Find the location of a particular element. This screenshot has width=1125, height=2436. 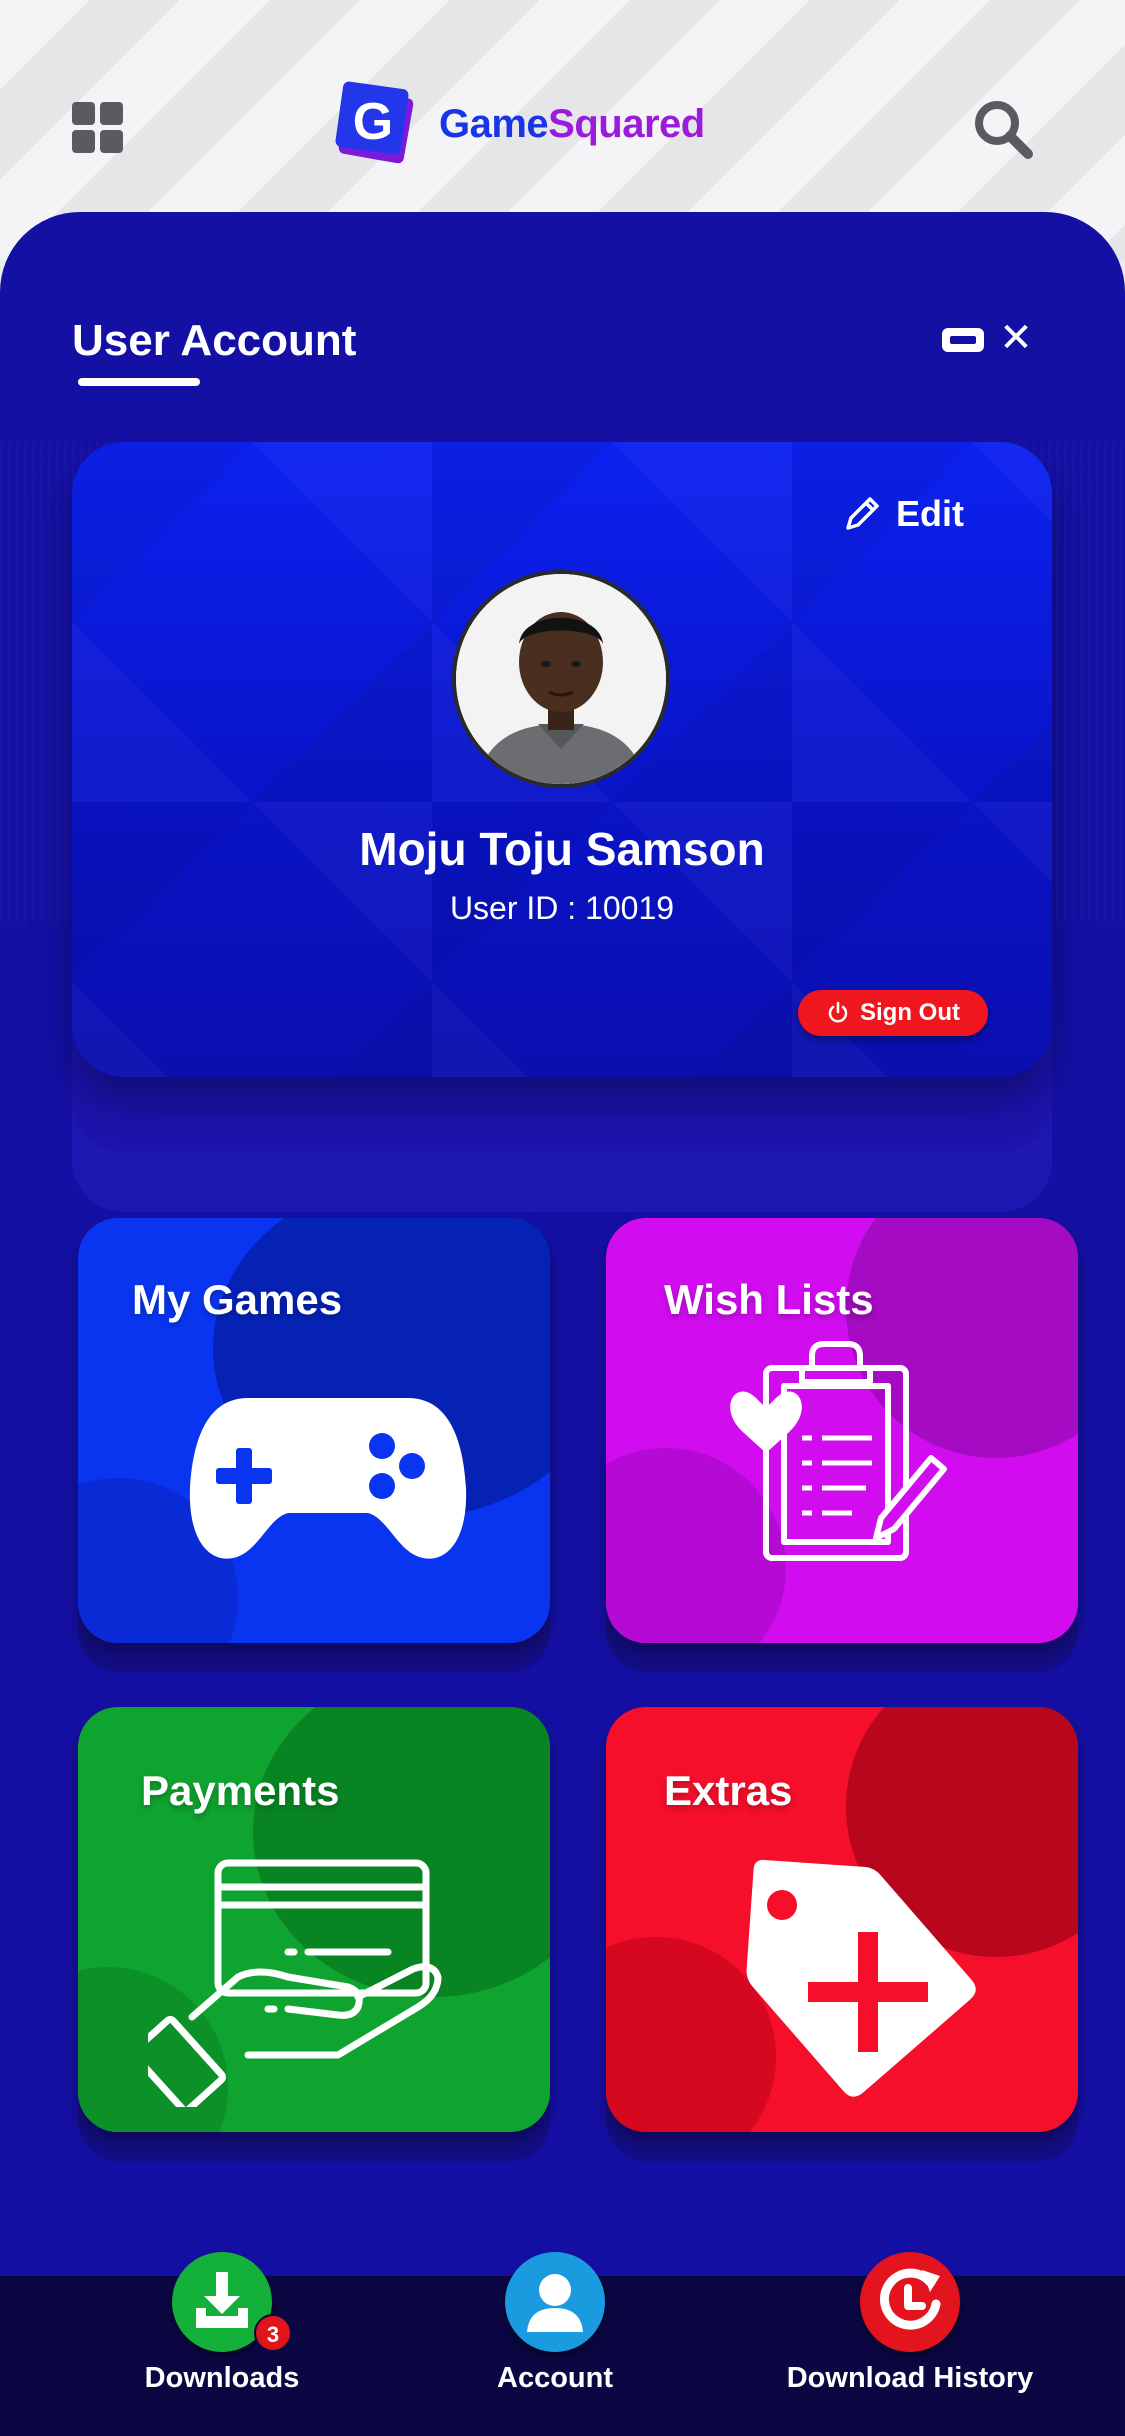

tile-extras-wrap: Extras is located at coordinates (842, 1934).